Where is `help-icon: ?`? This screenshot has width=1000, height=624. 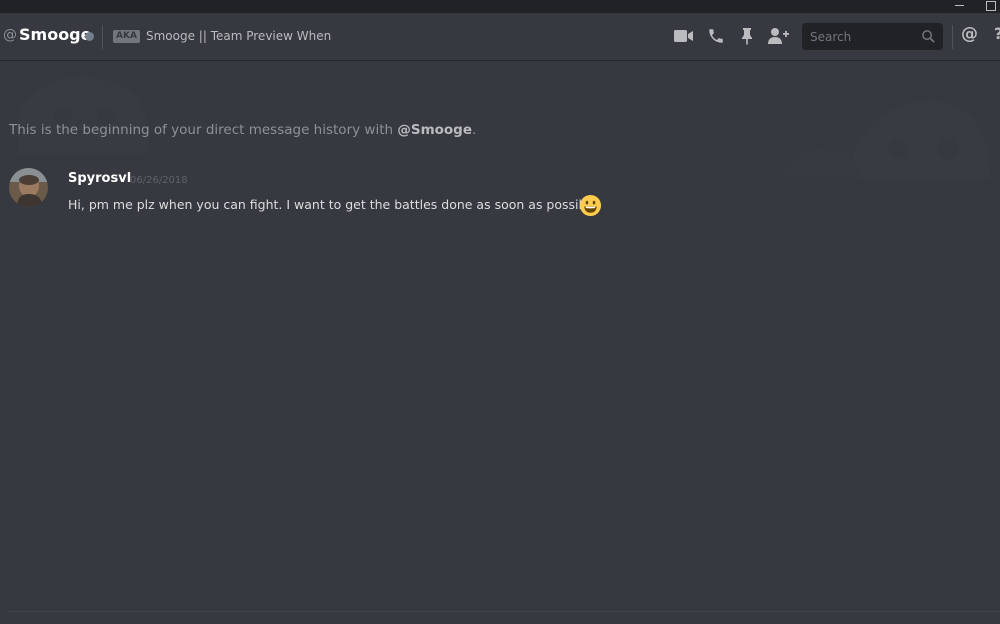
help-icon: ? is located at coordinates (997, 33).